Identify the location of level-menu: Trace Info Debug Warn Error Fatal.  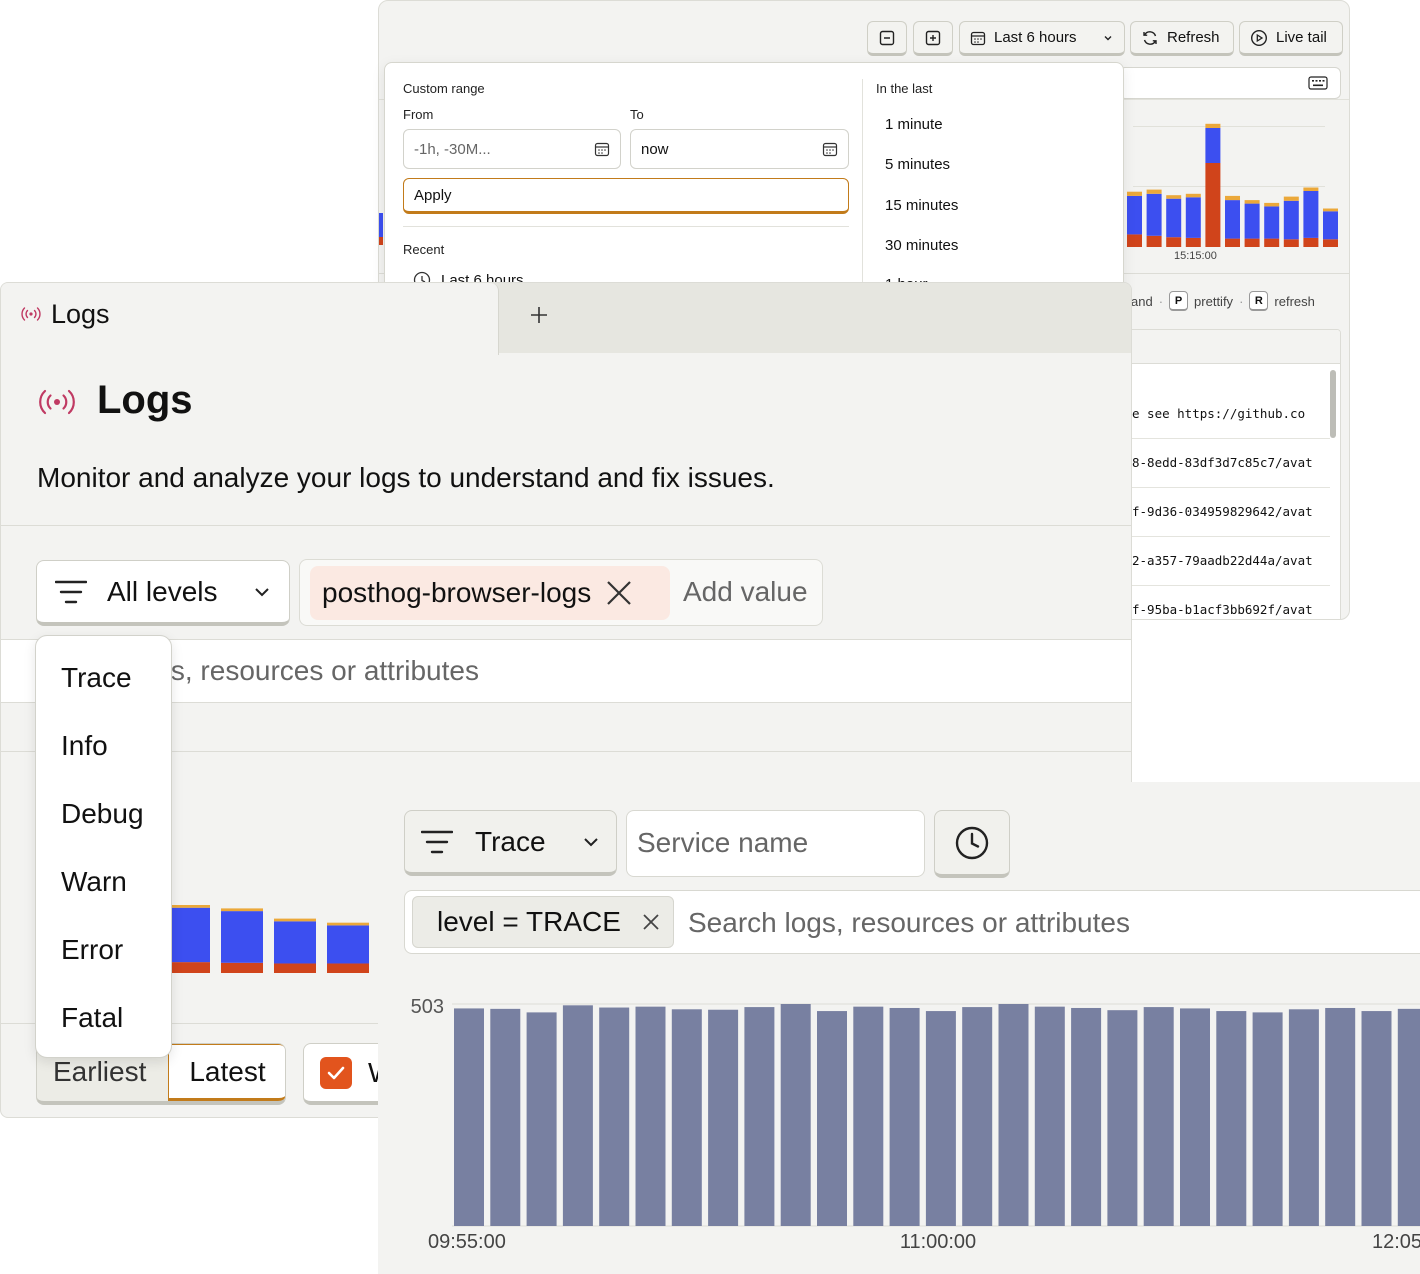
(103, 846).